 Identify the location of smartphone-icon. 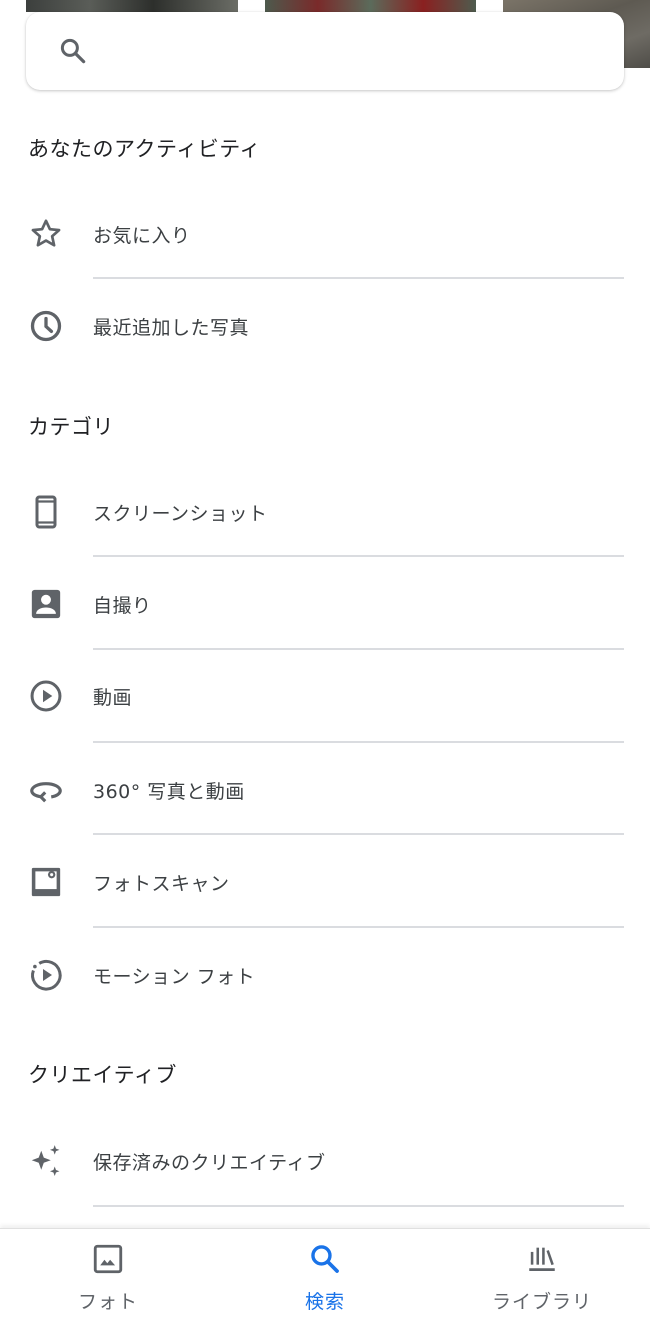
(46, 512).